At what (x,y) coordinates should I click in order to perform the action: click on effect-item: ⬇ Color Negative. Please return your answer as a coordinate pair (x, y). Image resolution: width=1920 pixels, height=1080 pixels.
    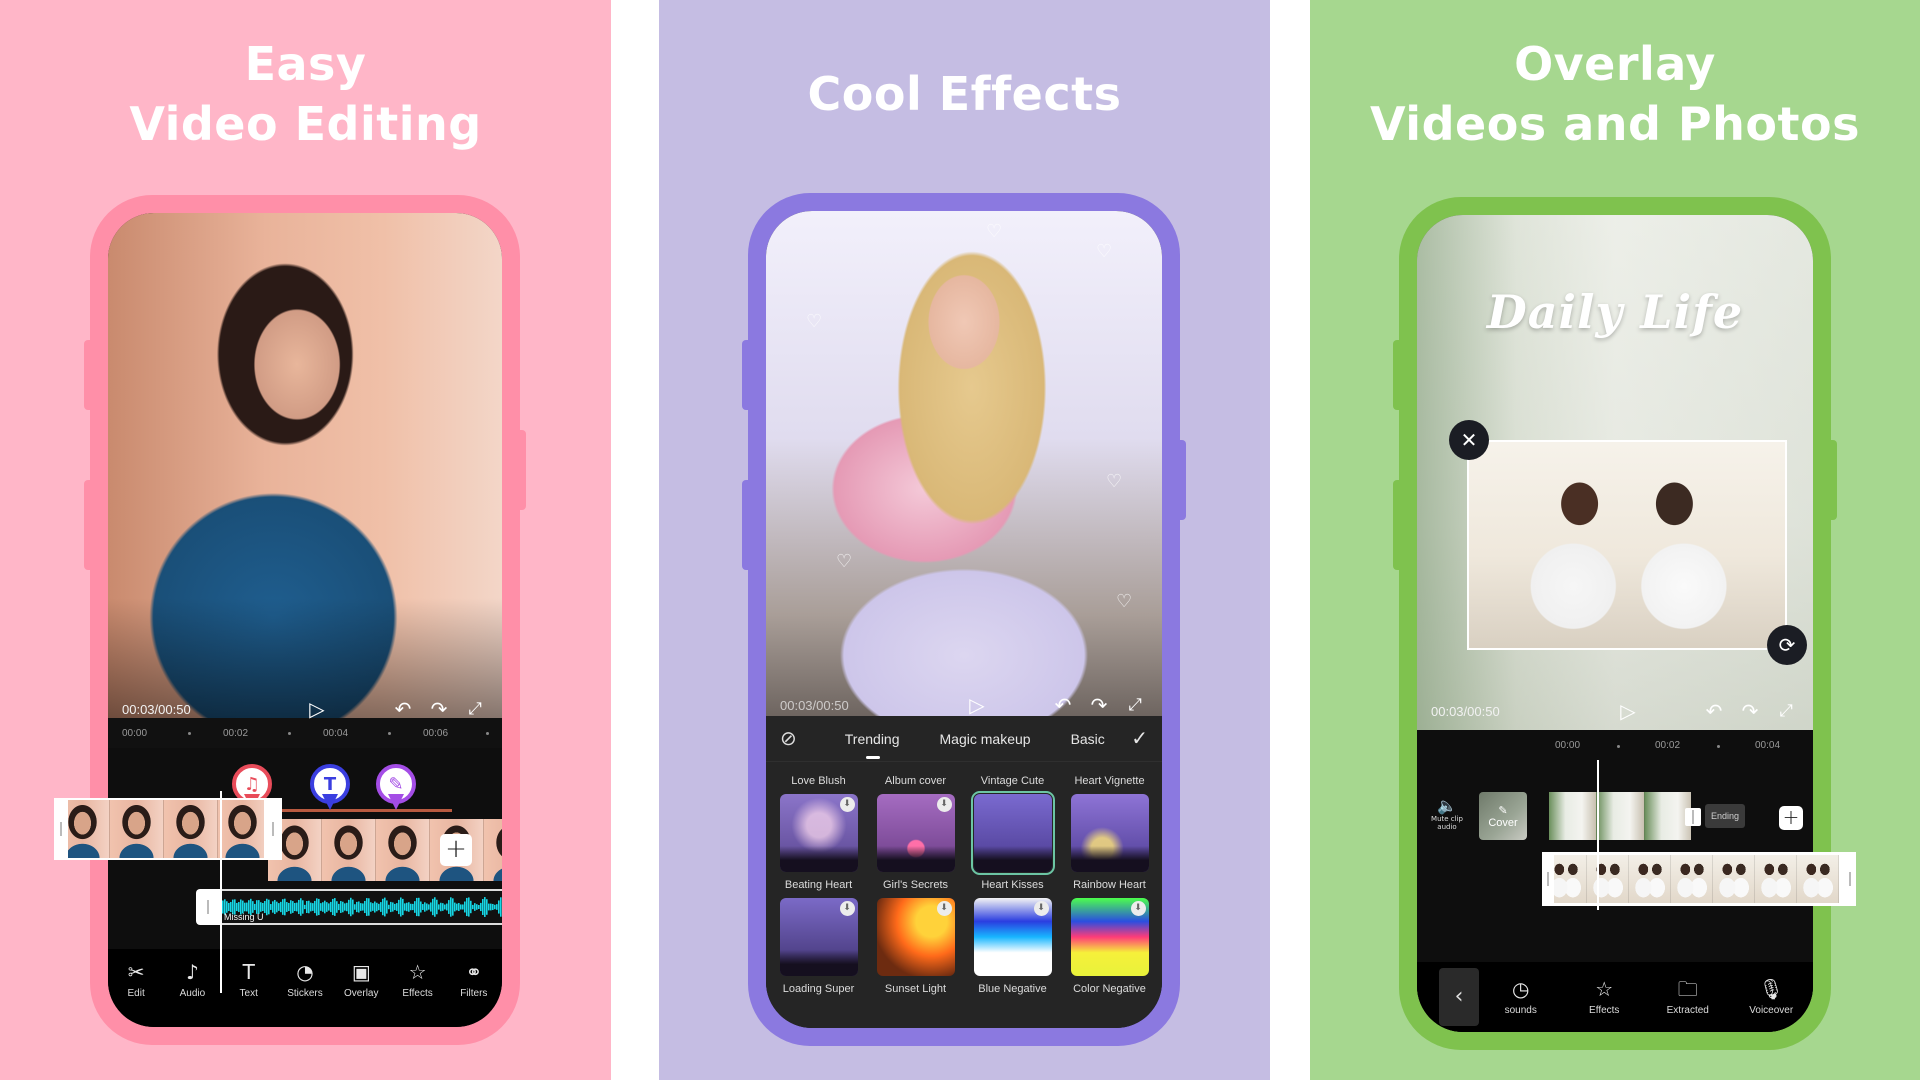
    Looking at the image, I should click on (1109, 946).